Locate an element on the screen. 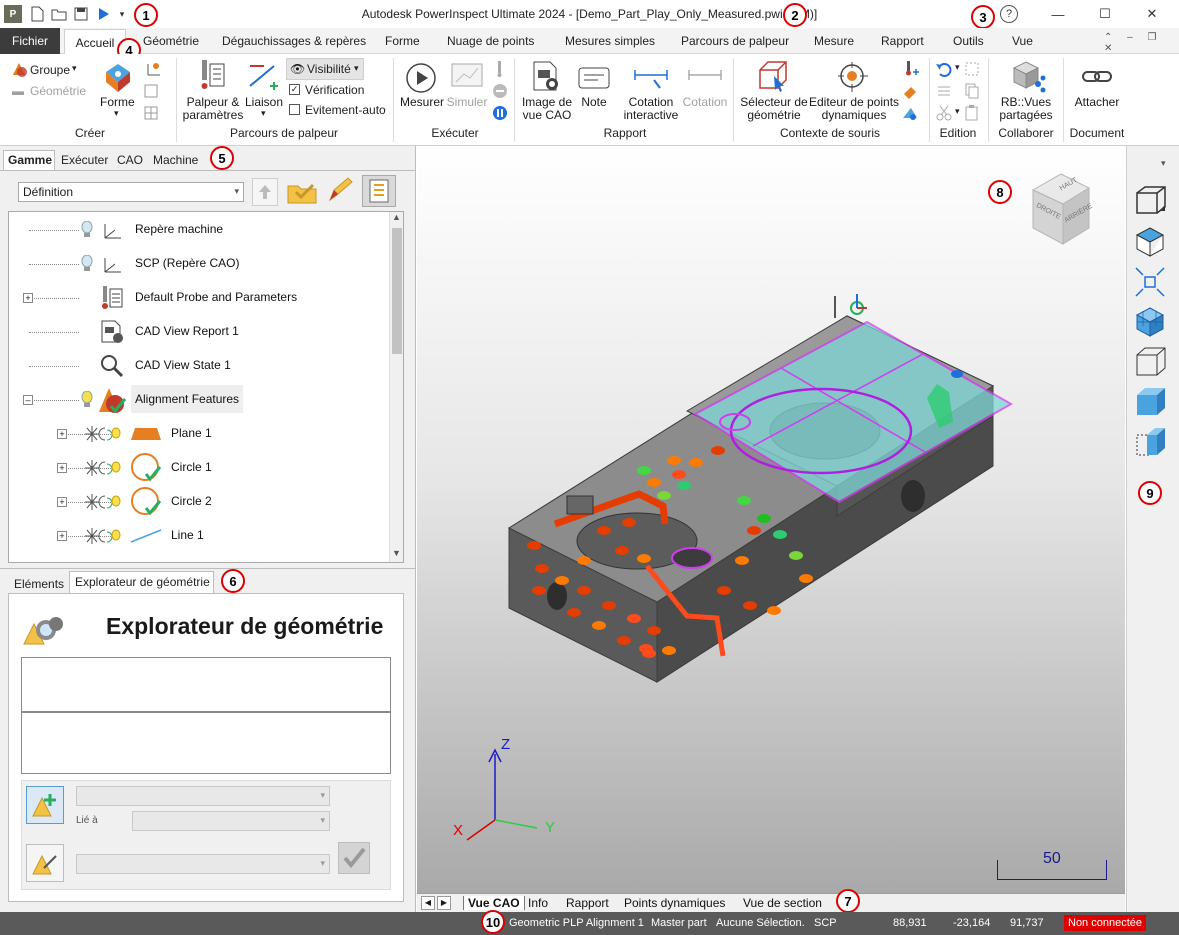  list-icon is located at coordinates (944, 91).